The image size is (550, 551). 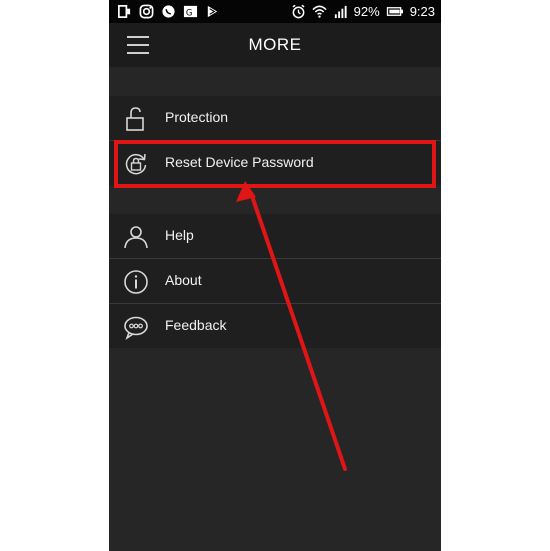 I want to click on menu-item-about: About, so click(x=275, y=281).